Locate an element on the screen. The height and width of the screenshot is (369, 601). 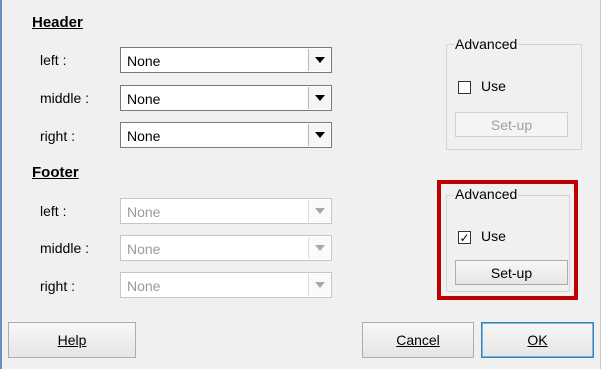
footer-right-label: right : is located at coordinates (58, 286).